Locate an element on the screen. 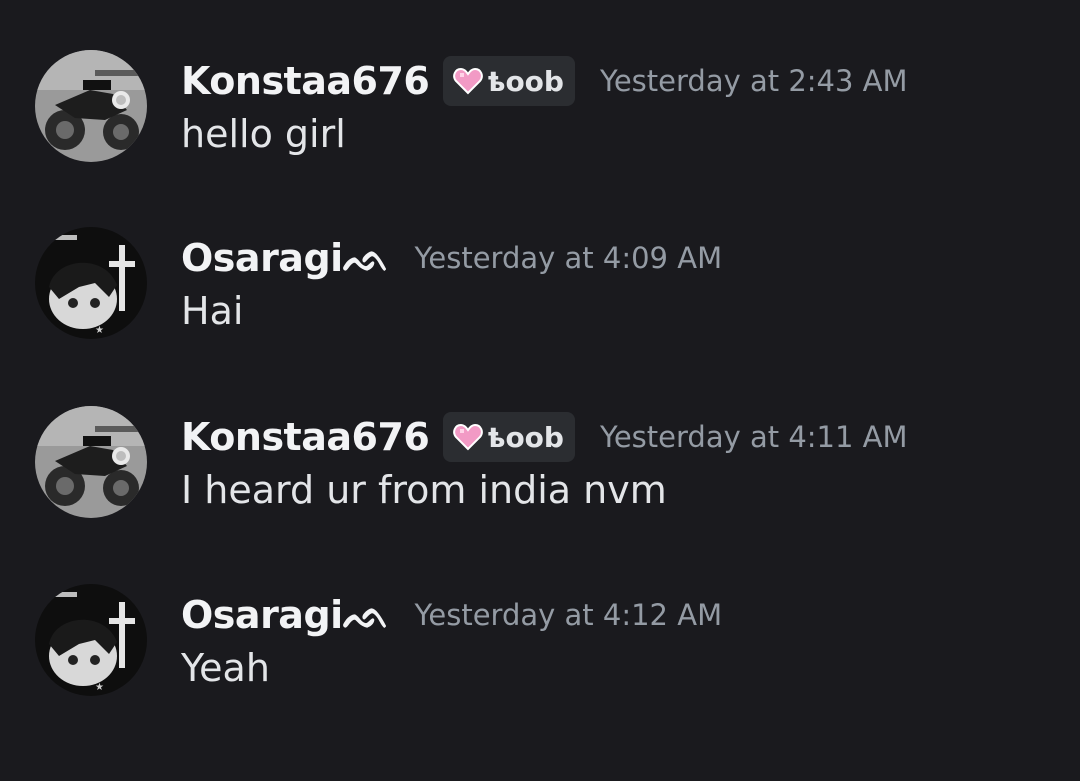  timestamp: Yesterday at 2:43 AM is located at coordinates (754, 81).